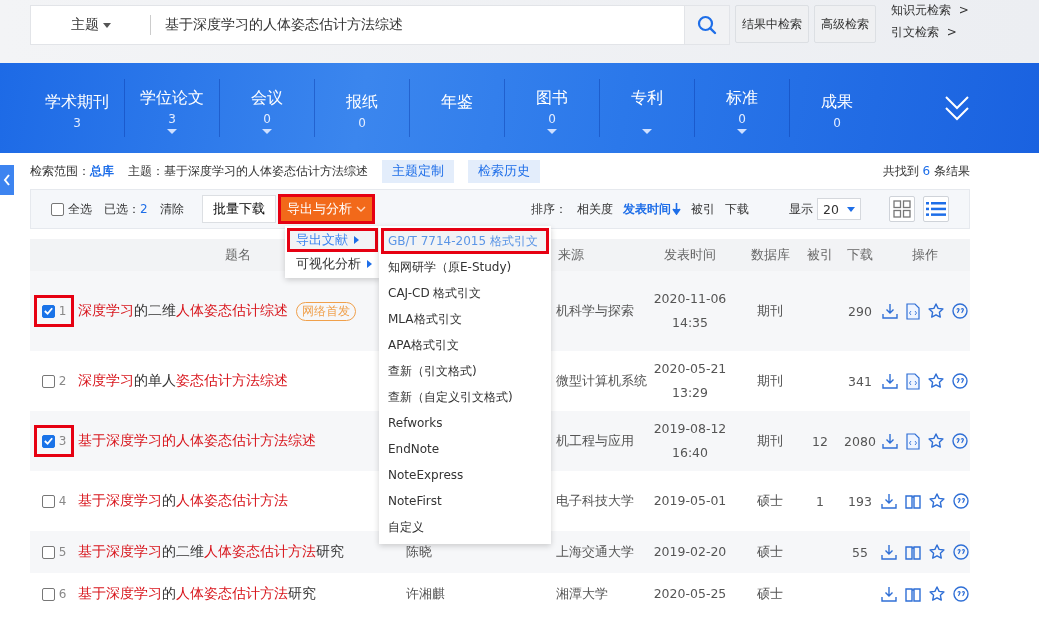 This screenshot has height=621, width=1039. Describe the element at coordinates (465, 475) in the screenshot. I see `menu-item: NoteExpress` at that location.